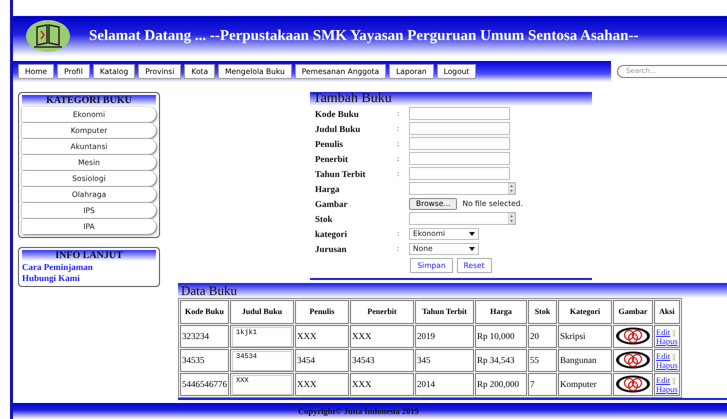 The height and width of the screenshot is (419, 727). What do you see at coordinates (337, 113) in the screenshot?
I see `field-label: Kode Buku` at bounding box center [337, 113].